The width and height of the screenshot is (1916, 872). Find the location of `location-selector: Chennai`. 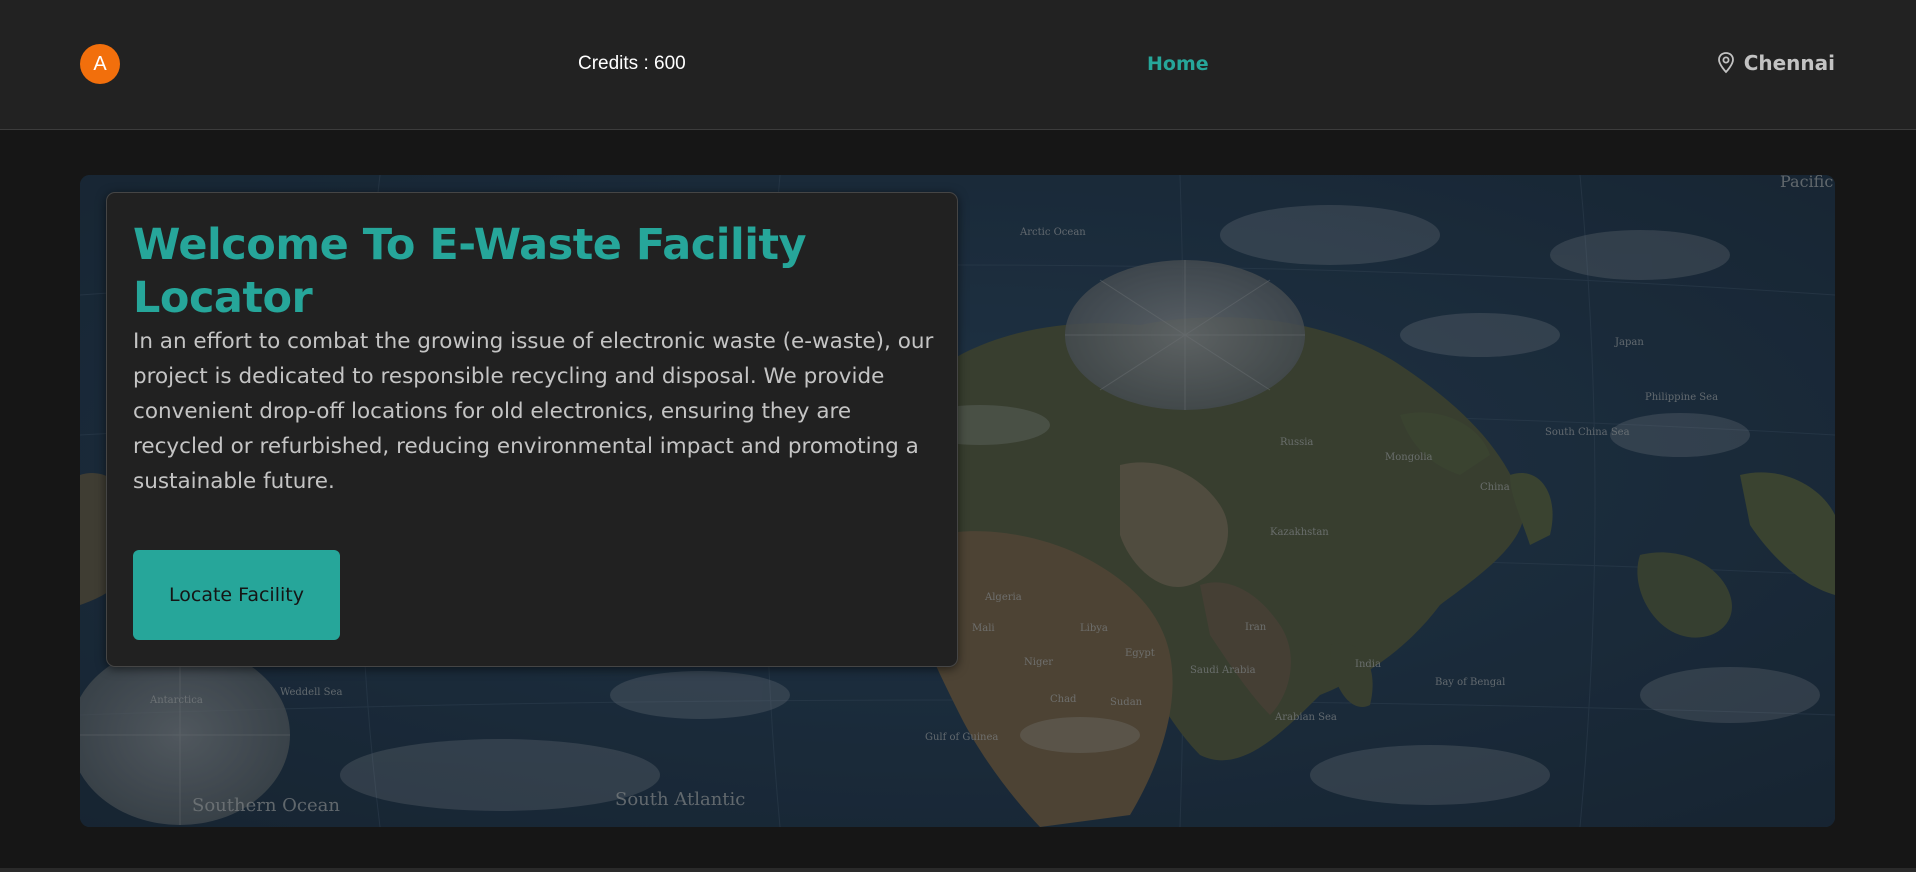

location-selector: Chennai is located at coordinates (1775, 63).